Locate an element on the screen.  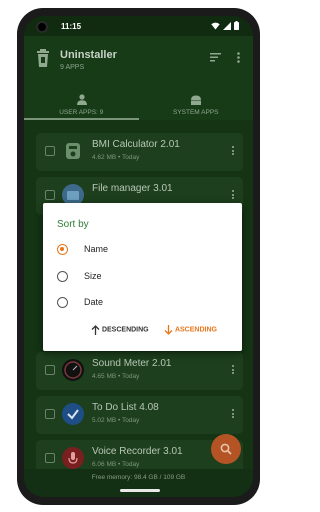
tab-user-apps-label: USER APPS: 9 is located at coordinates (81, 112).